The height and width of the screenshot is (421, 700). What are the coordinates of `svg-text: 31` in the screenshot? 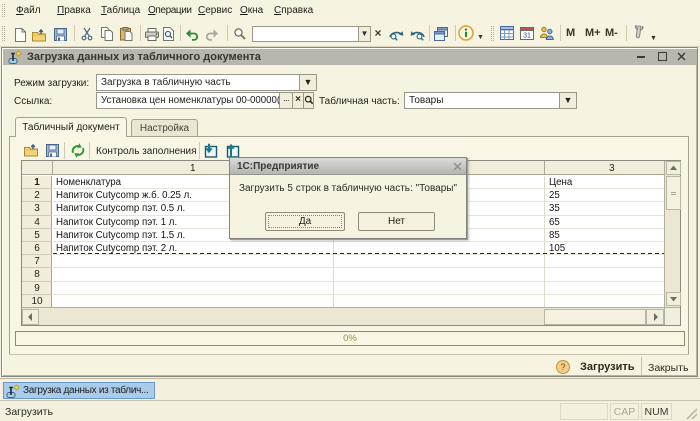 It's located at (527, 36).